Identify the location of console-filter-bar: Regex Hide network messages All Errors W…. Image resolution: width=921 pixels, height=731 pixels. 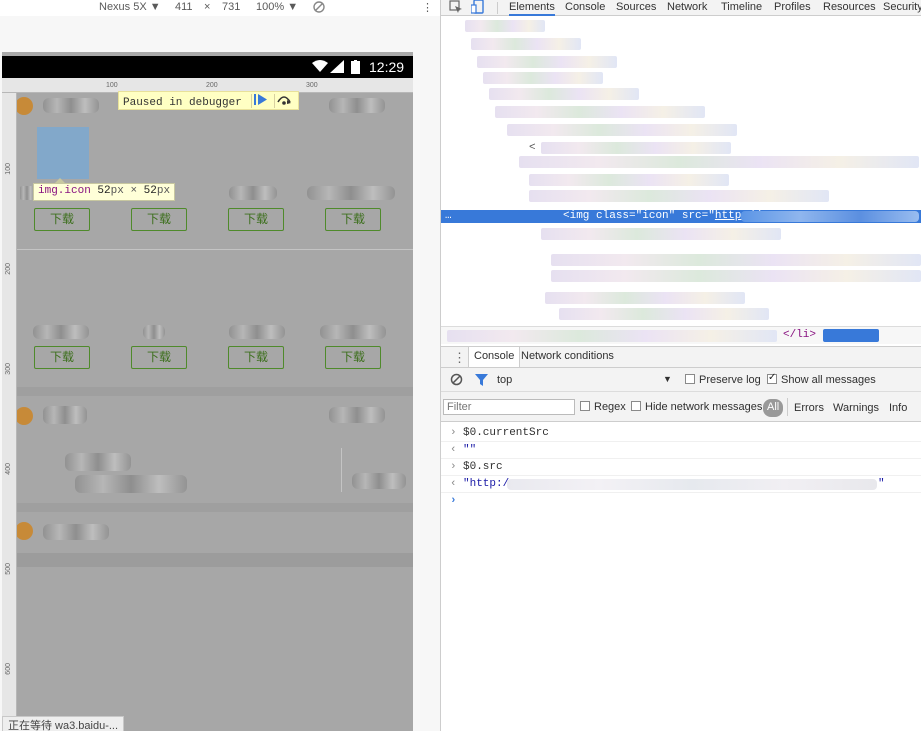
(681, 407).